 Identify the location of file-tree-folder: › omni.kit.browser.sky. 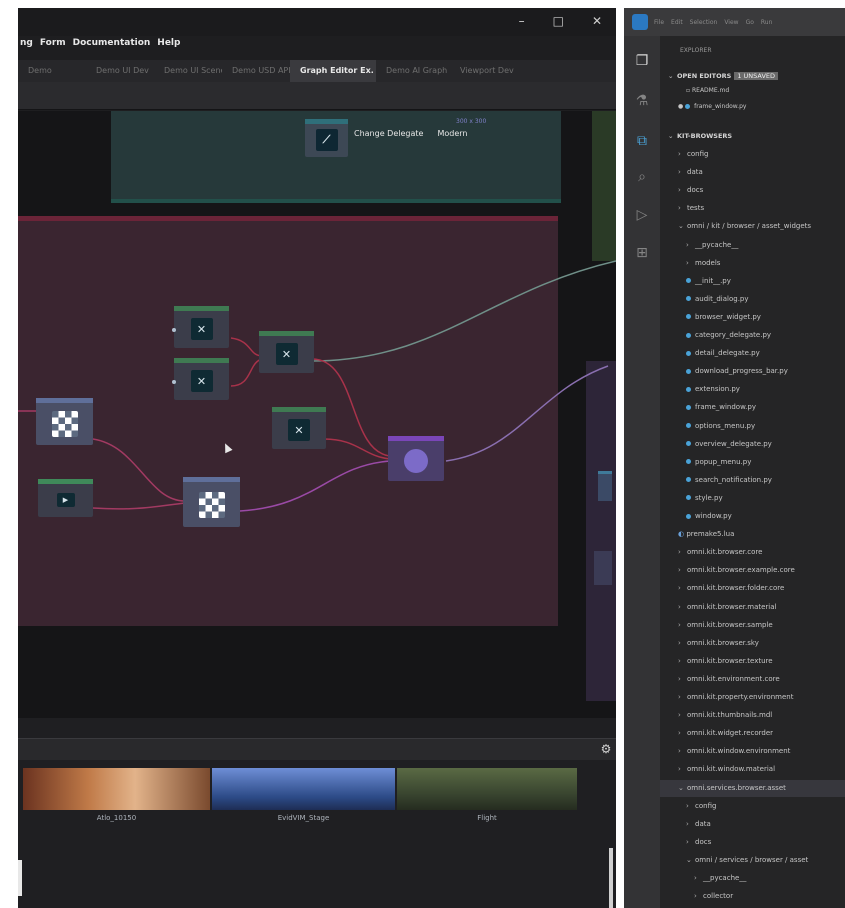
(718, 643).